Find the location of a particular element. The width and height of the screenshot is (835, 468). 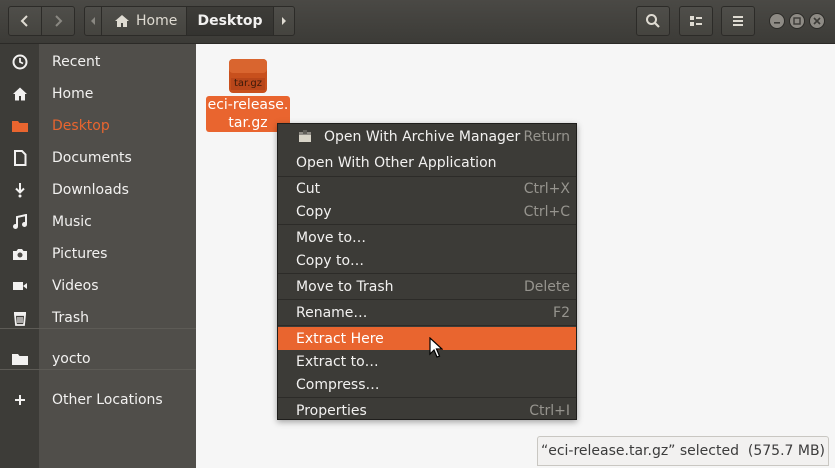

sidebar-item-label: Music is located at coordinates (72, 222).